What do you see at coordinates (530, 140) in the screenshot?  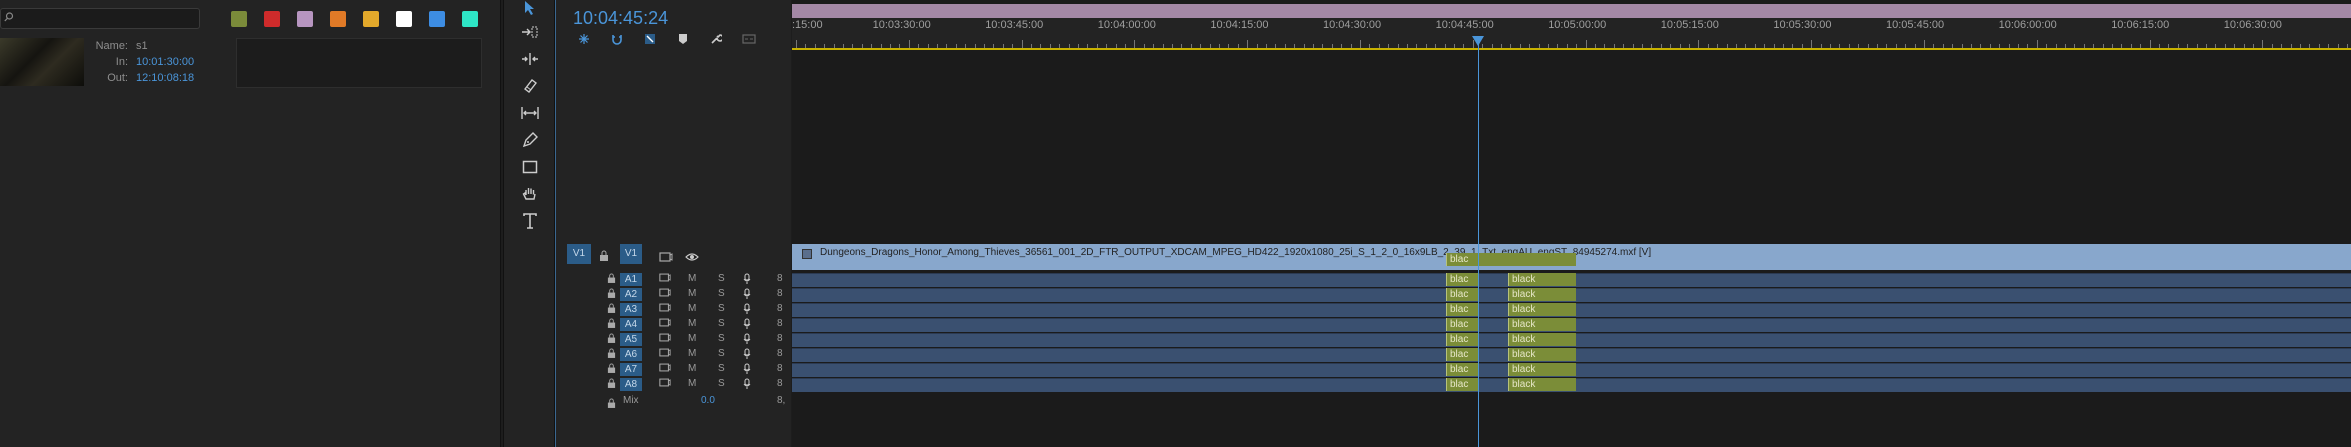 I see `pen-tool` at bounding box center [530, 140].